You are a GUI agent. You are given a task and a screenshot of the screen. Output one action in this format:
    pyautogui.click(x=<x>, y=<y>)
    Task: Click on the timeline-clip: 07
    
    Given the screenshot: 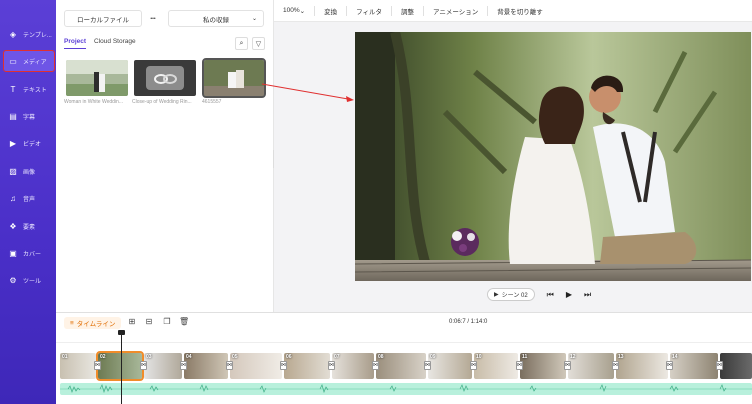 What is the action you would take?
    pyautogui.click(x=353, y=366)
    